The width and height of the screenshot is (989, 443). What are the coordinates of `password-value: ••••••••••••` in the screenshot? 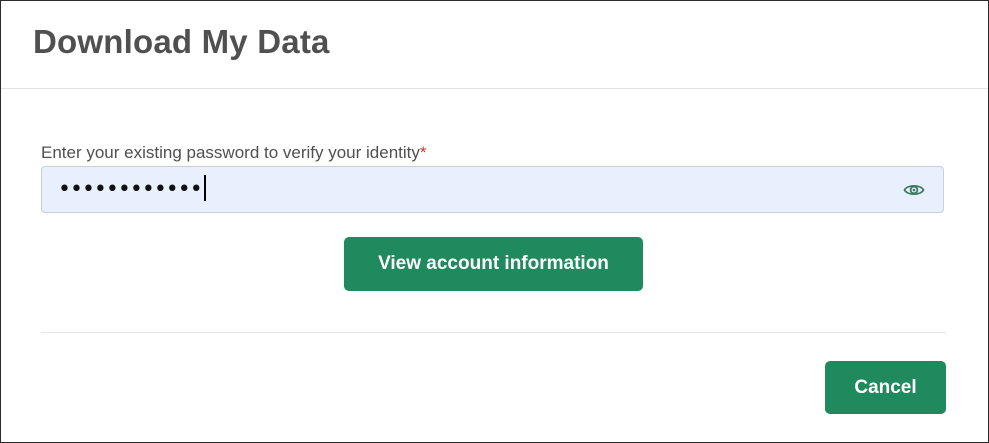 It's located at (132, 190).